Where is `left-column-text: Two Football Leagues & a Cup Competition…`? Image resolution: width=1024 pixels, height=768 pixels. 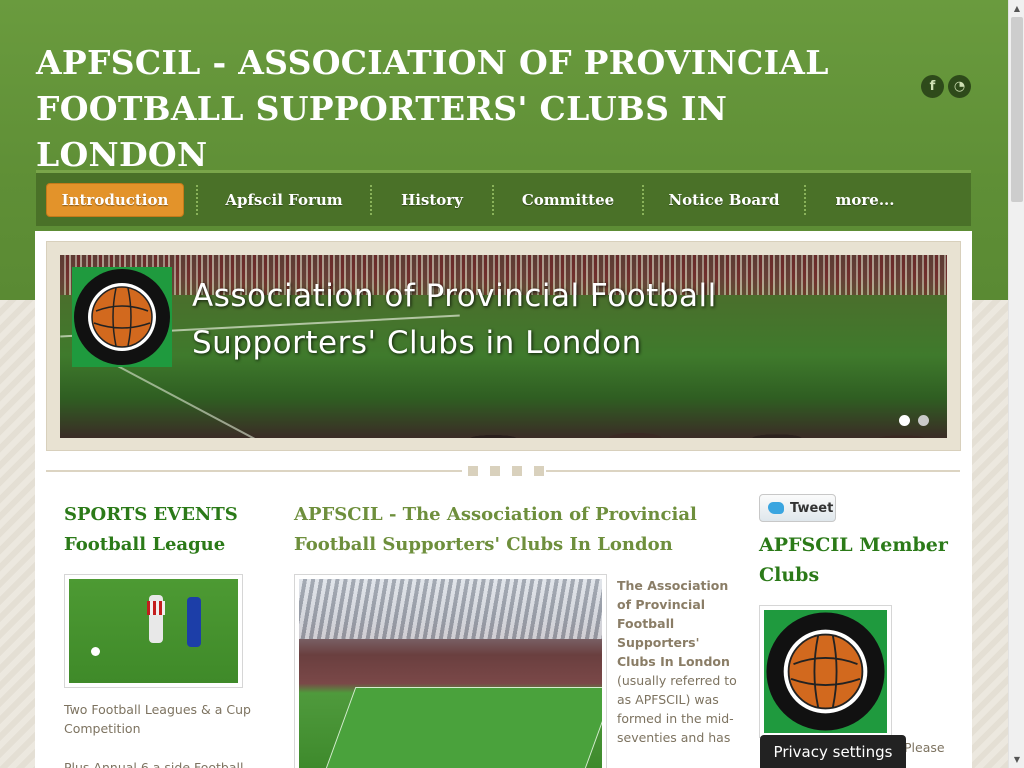
left-column-text: Two Football Leagues & a Cup Competition… is located at coordinates (159, 734).